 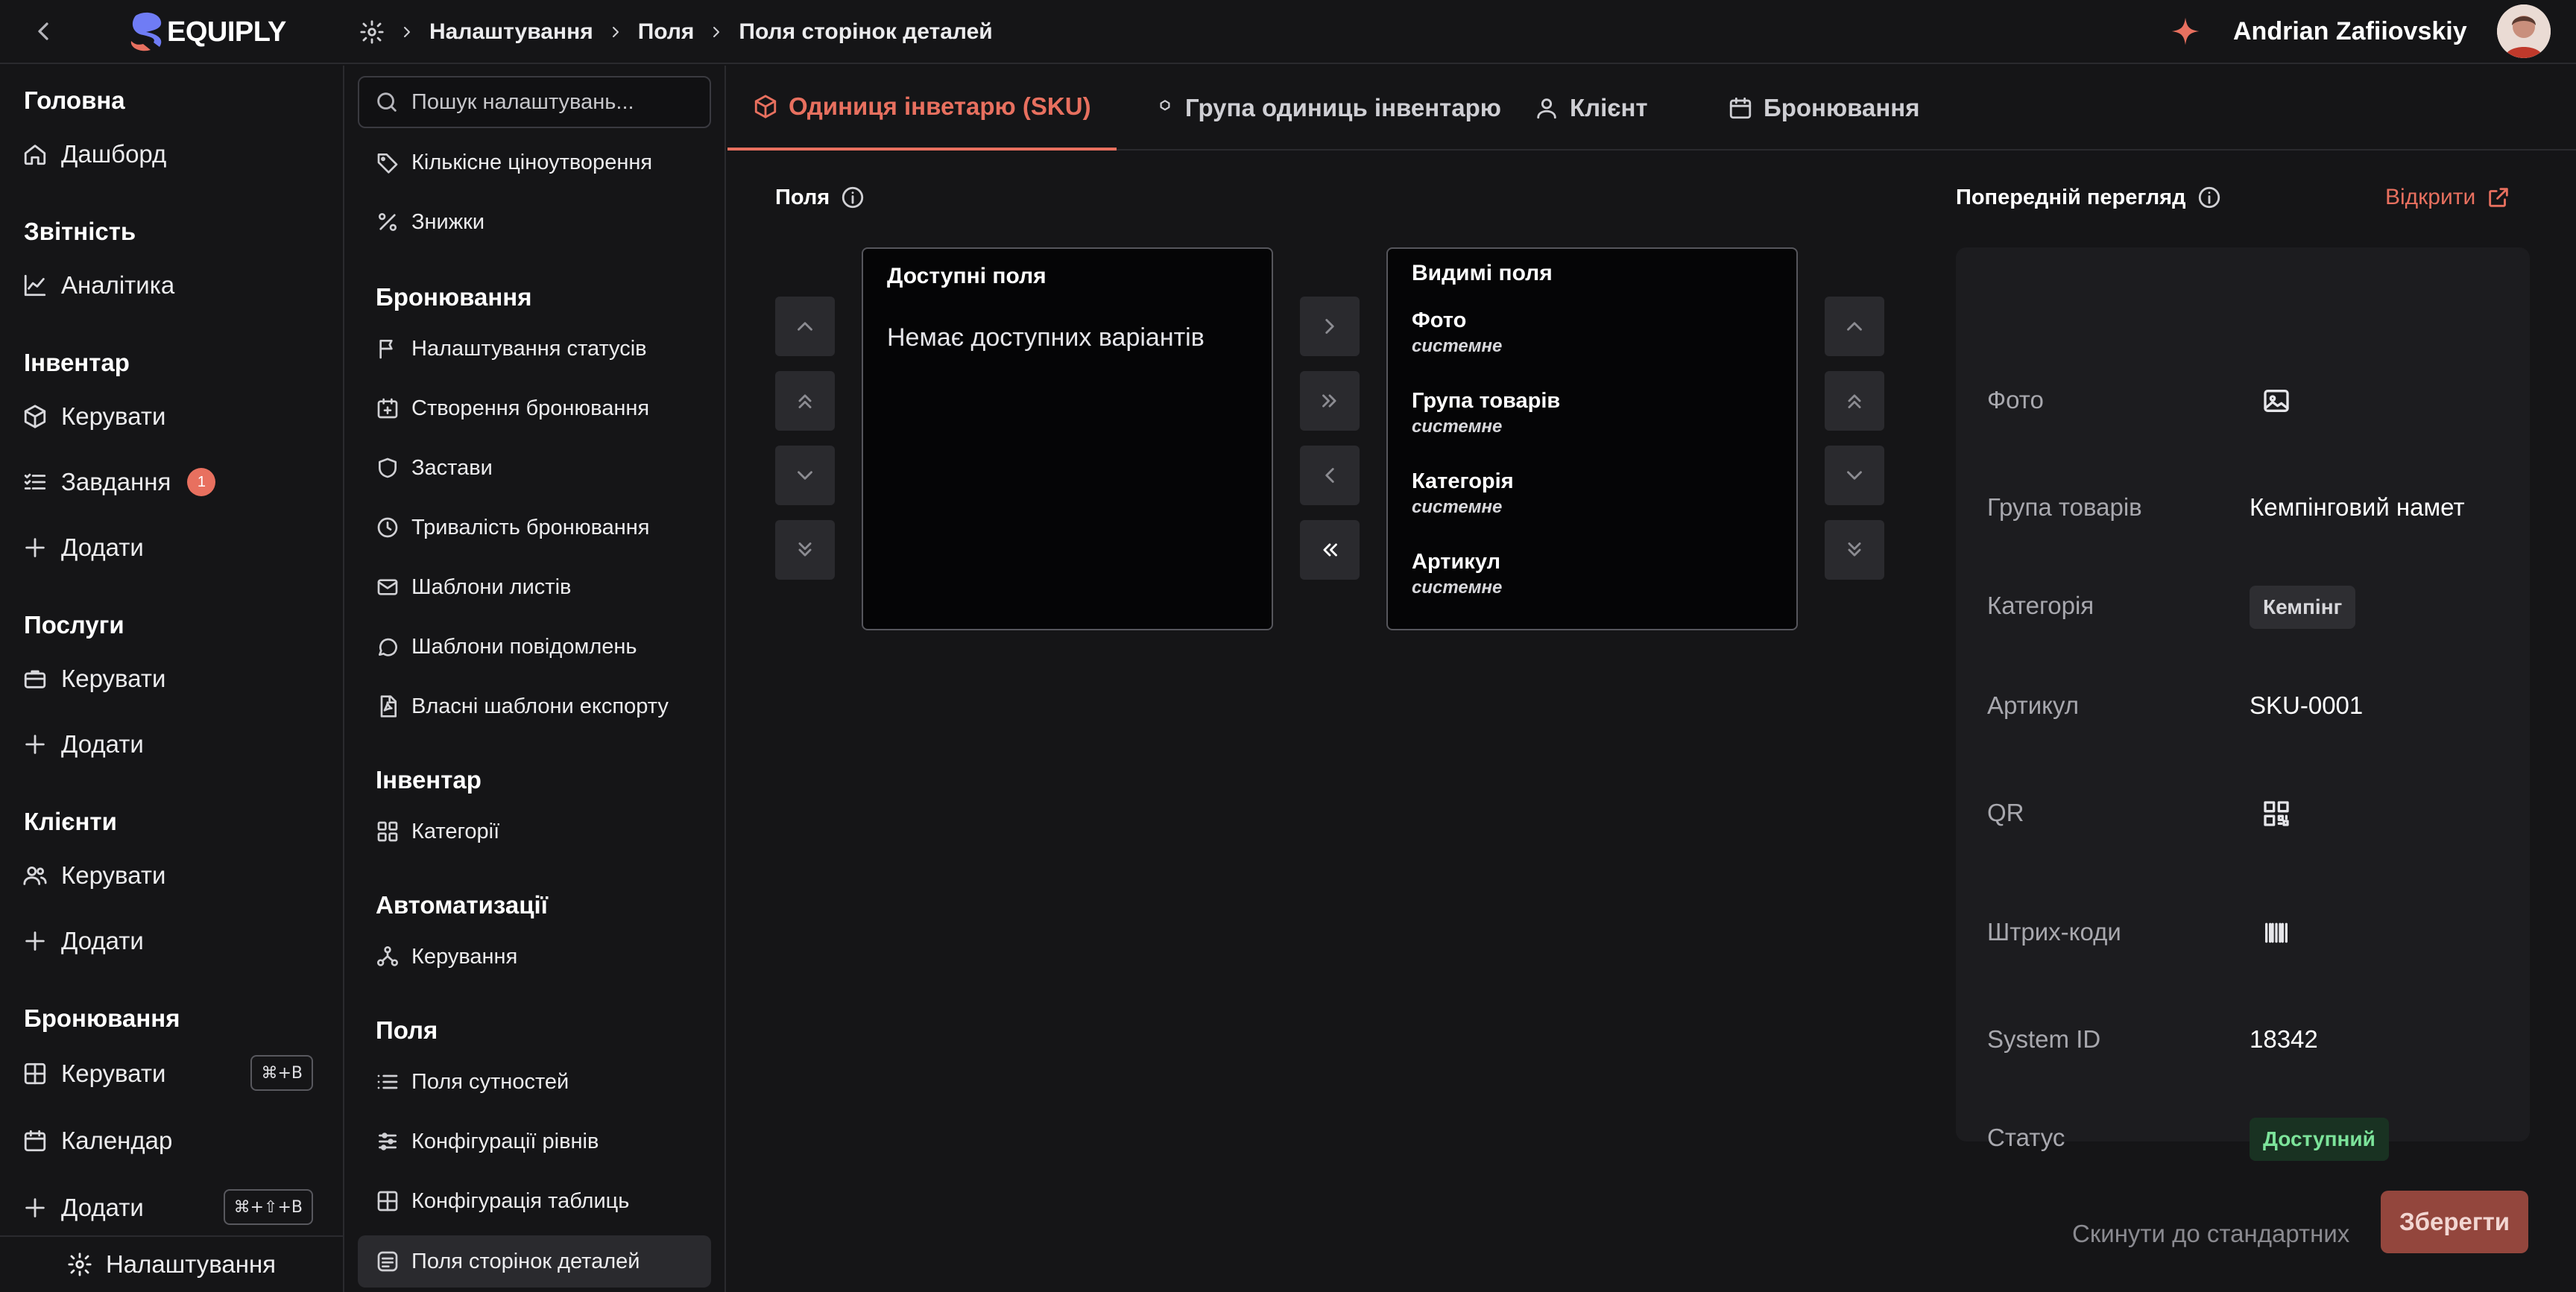 I want to click on menu-item-booking-creation: Створення бронювання, so click(x=512, y=408).